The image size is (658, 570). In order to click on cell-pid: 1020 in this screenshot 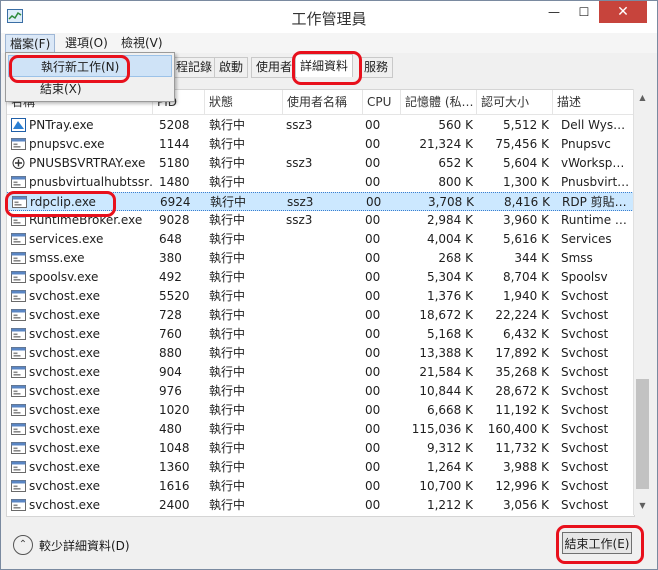, I will do `click(174, 410)`.